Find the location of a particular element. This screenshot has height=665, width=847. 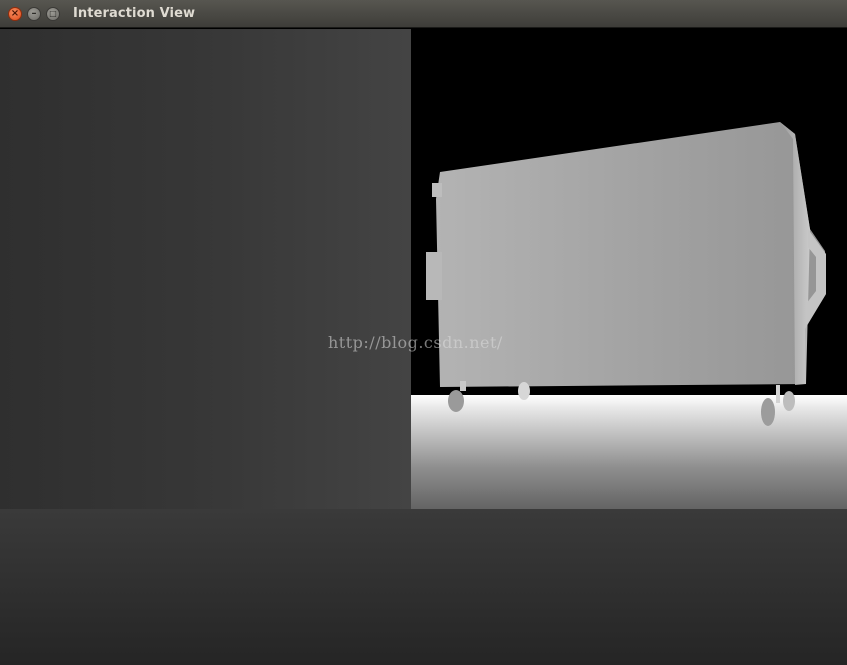

close-button: × is located at coordinates (15, 14).